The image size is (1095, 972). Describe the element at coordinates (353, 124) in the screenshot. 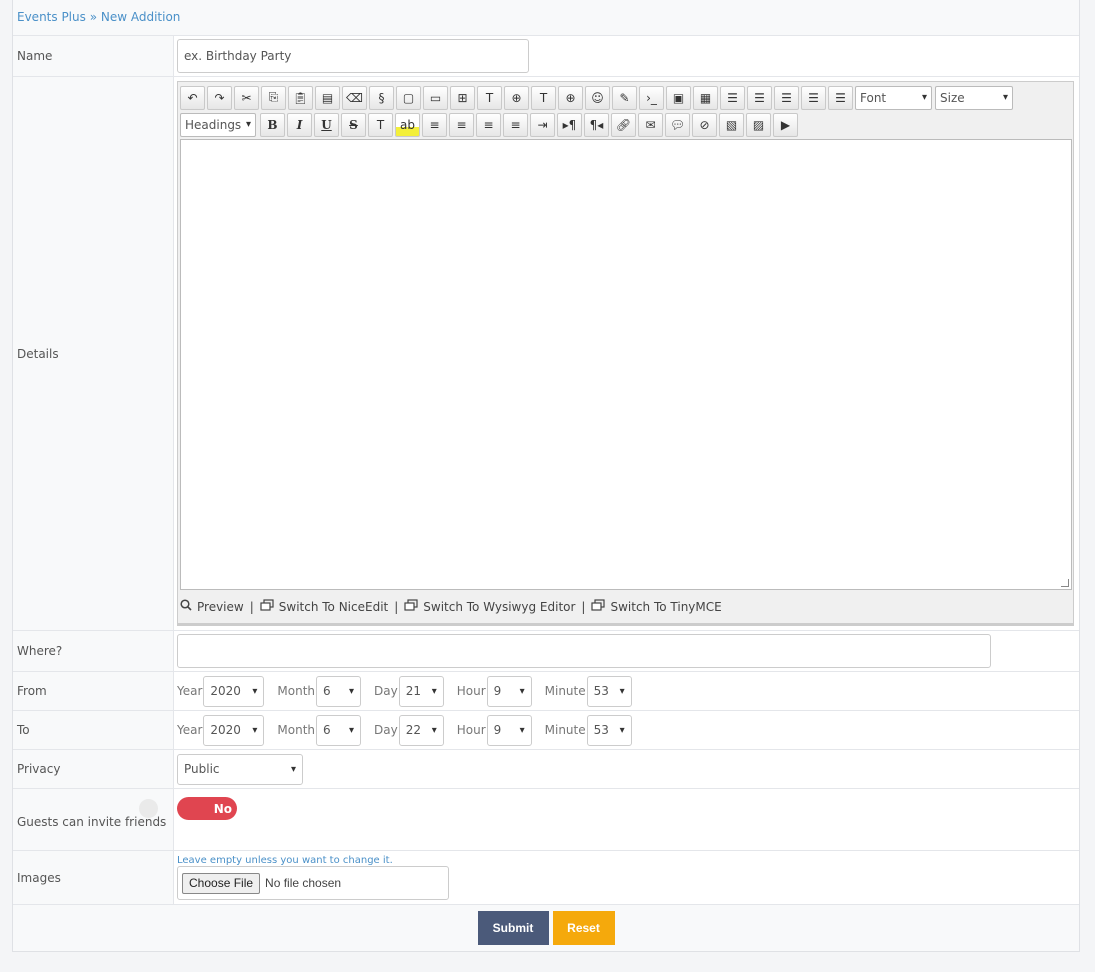

I see `strikethrough-button: S` at that location.